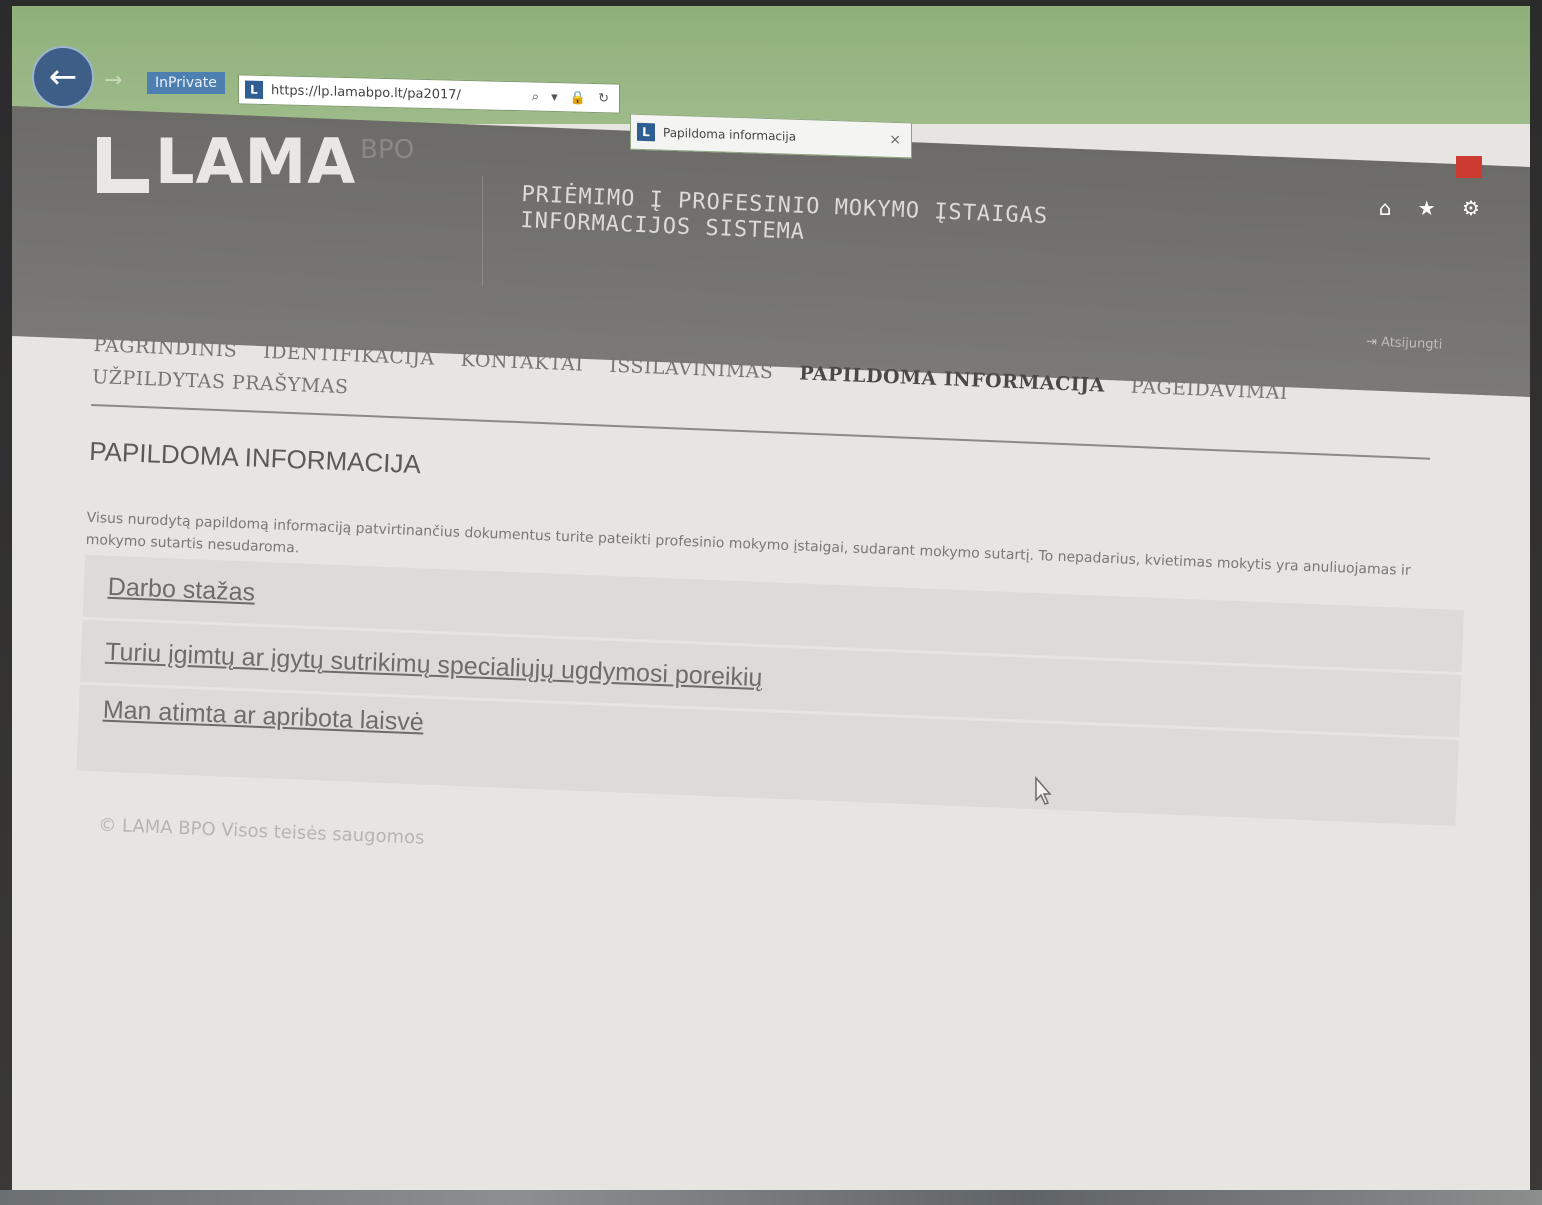 Image resolution: width=1542 pixels, height=1205 pixels. Describe the element at coordinates (186, 83) in the screenshot. I see `inprivate-badge: InPrivate` at that location.